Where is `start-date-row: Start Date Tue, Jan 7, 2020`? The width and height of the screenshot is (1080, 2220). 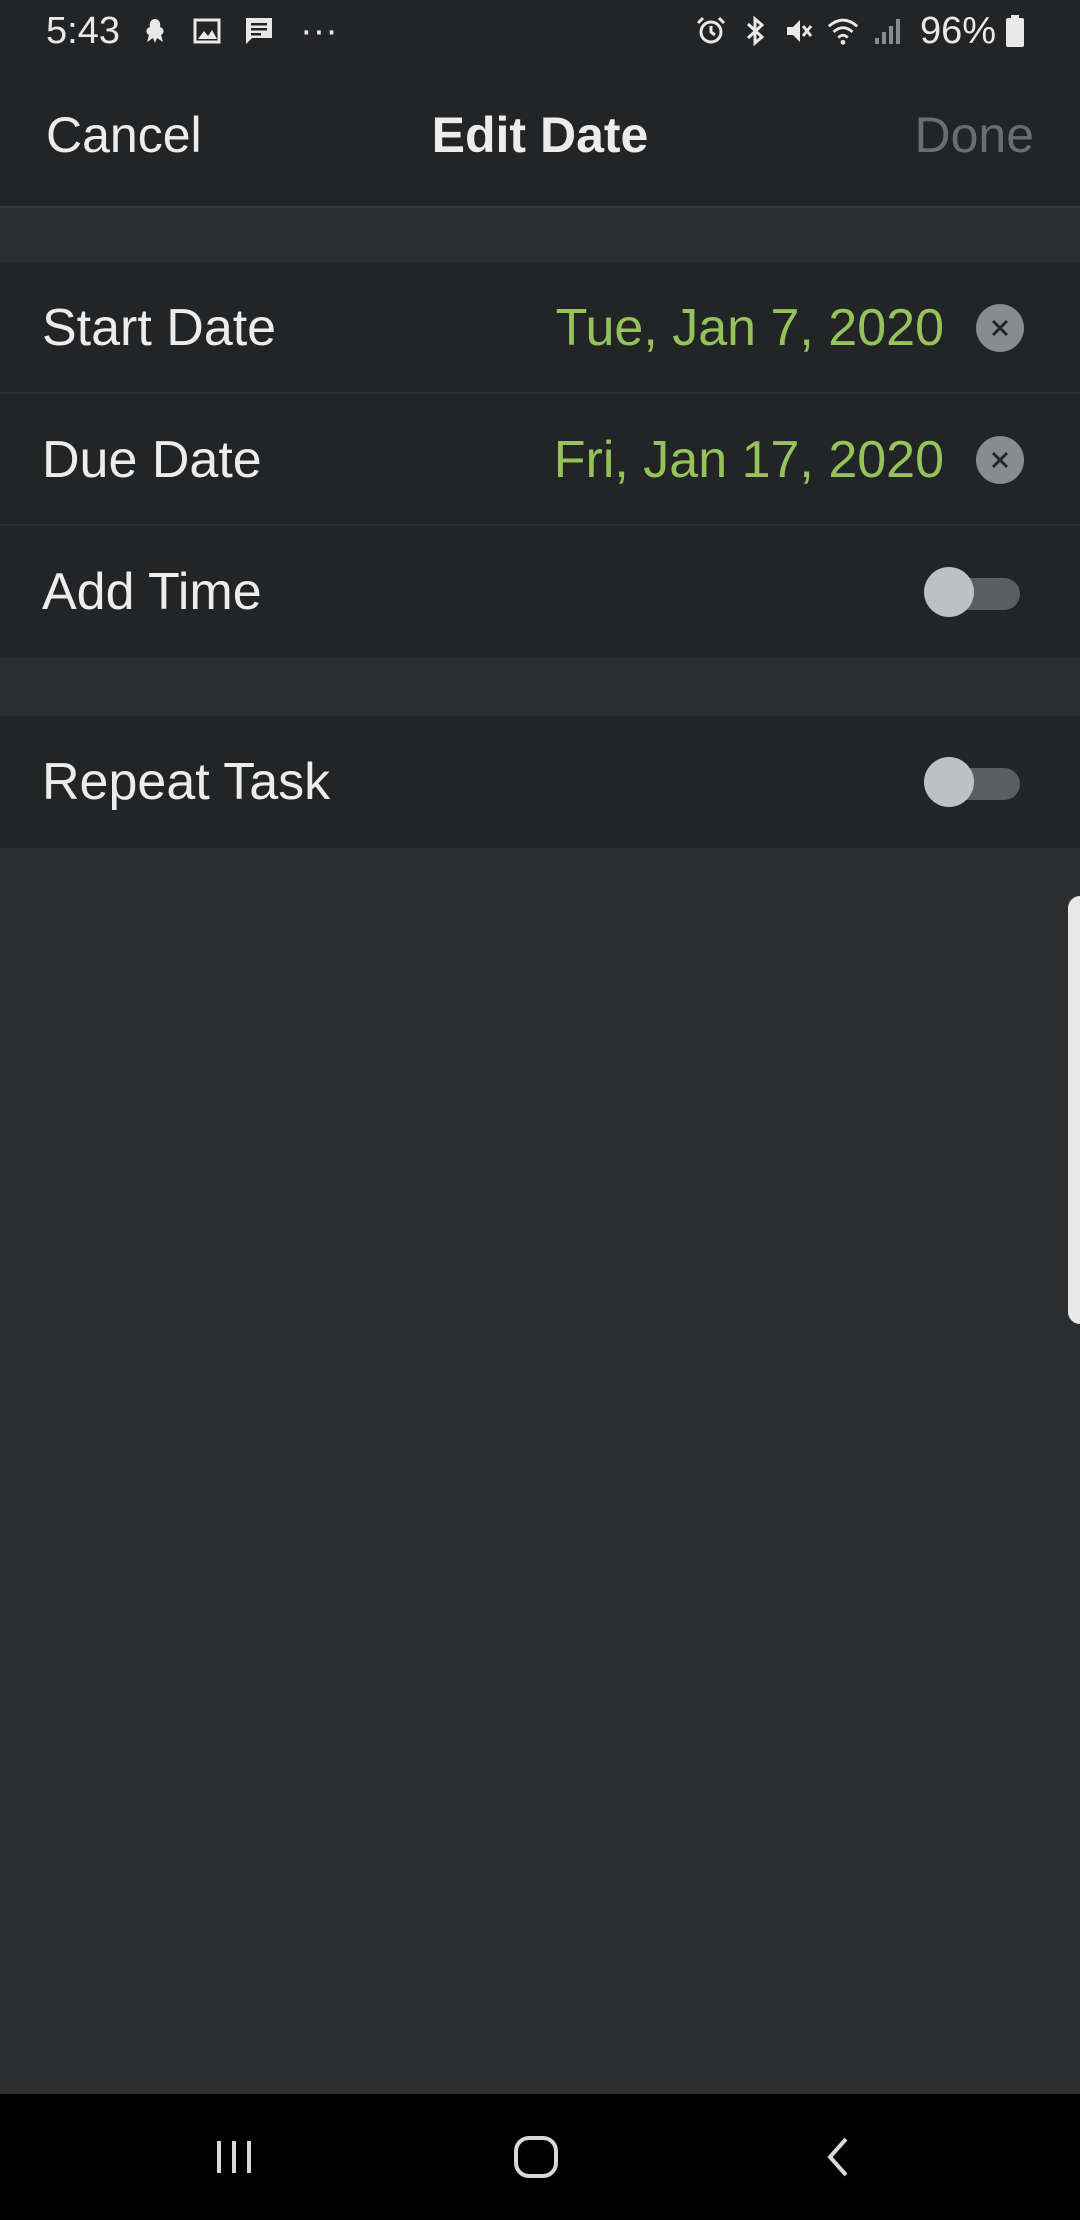
start-date-row: Start Date Tue, Jan 7, 2020 is located at coordinates (540, 328).